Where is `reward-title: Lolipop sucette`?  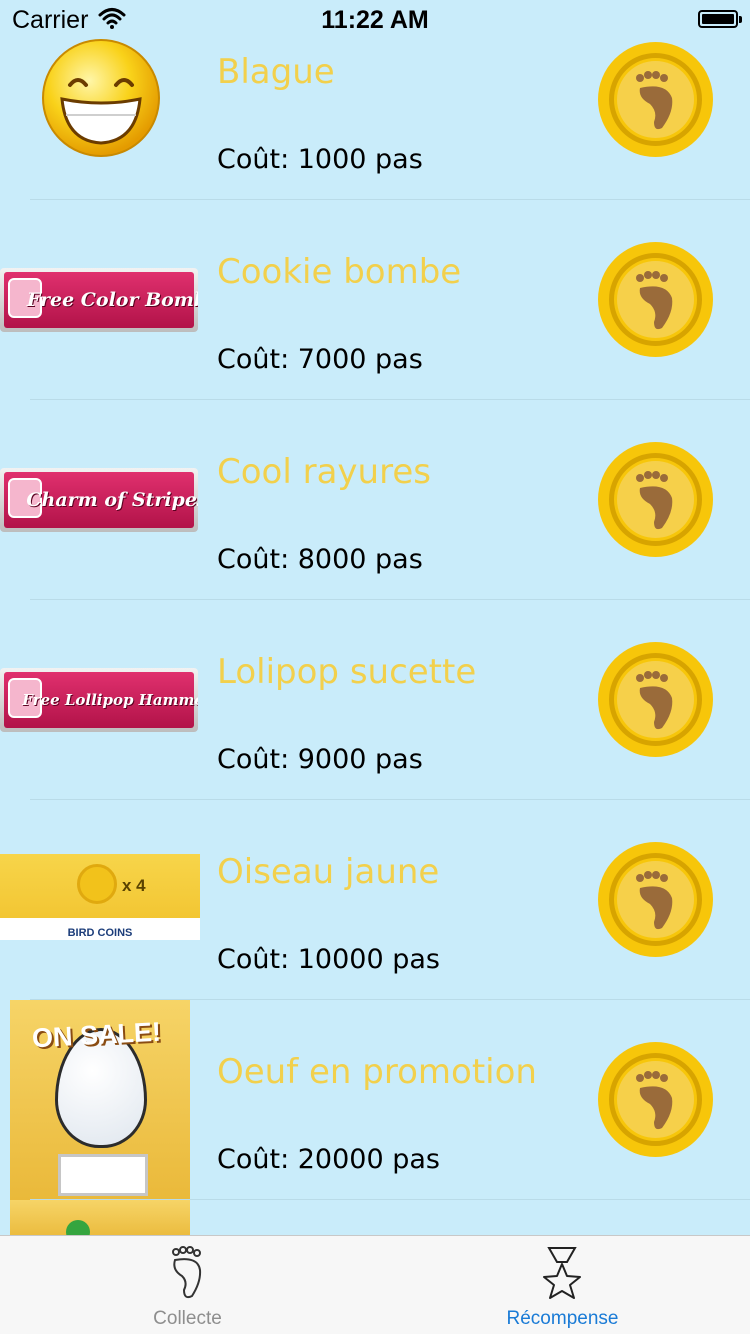
reward-title: Lolipop sucette is located at coordinates (347, 672).